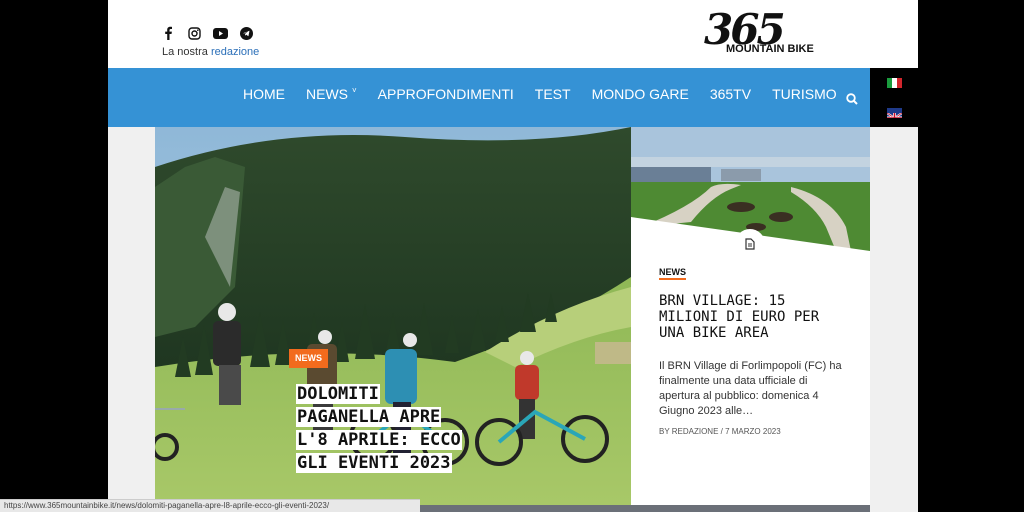  Describe the element at coordinates (220, 33) in the screenshot. I see `youtube-icon` at that location.